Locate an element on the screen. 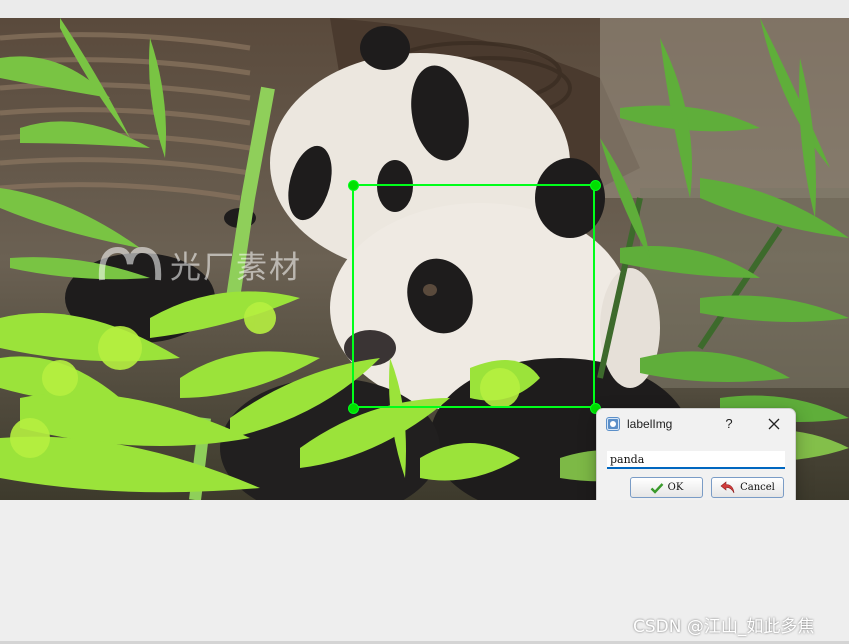 The width and height of the screenshot is (849, 644). annotation-bounding-box is located at coordinates (473, 296).